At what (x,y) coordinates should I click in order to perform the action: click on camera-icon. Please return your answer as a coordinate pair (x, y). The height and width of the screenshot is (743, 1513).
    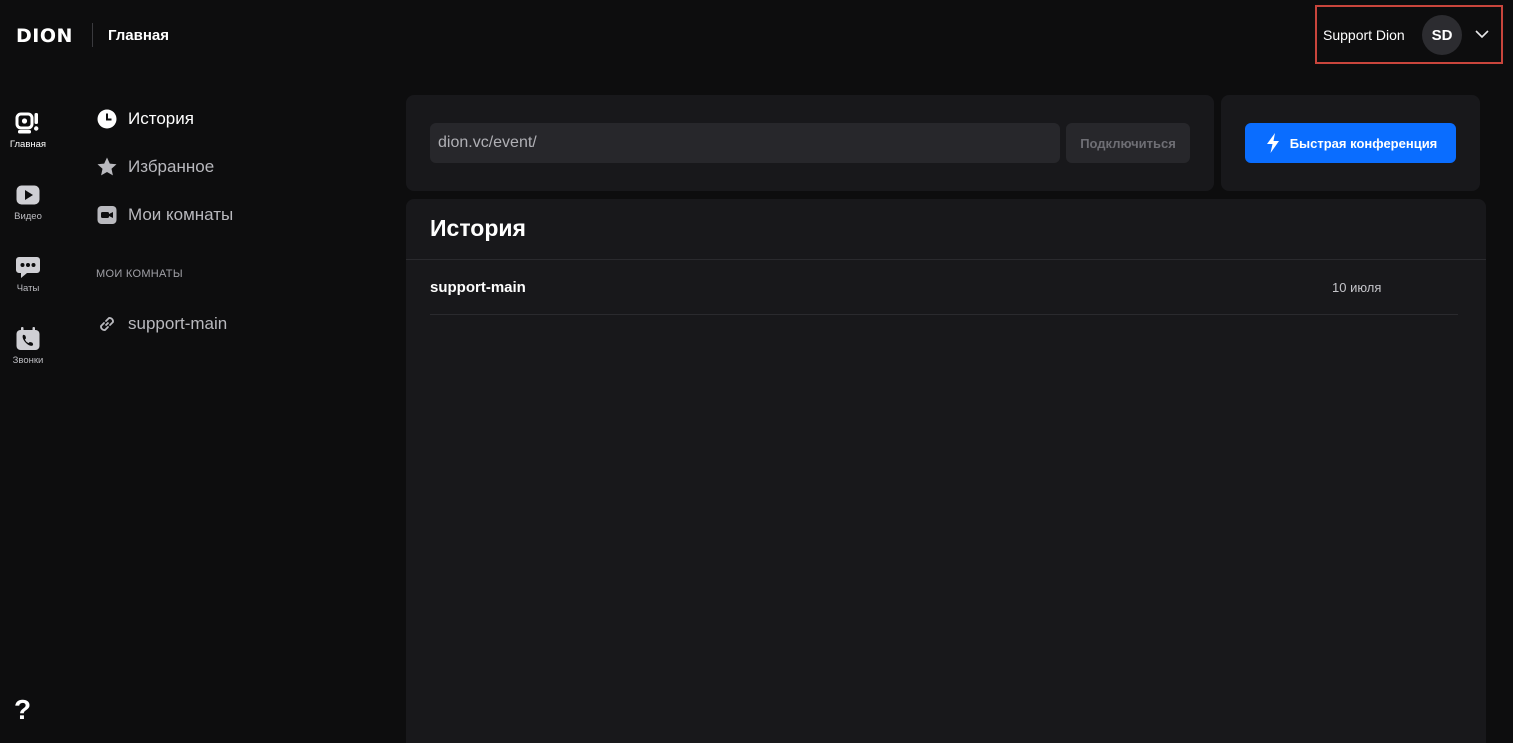
    Looking at the image, I should click on (107, 215).